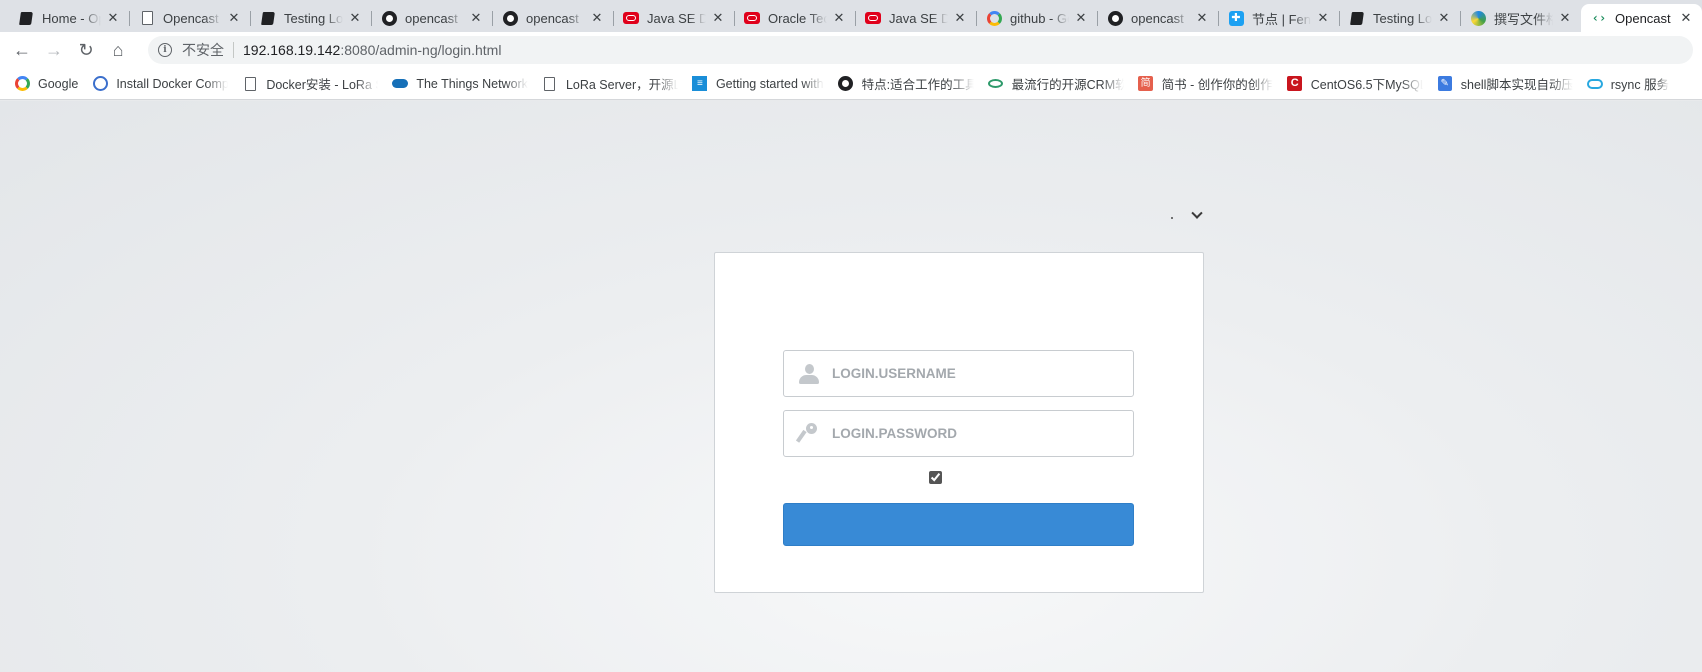 This screenshot has width=1702, height=672. I want to click on login-card, so click(959, 422).